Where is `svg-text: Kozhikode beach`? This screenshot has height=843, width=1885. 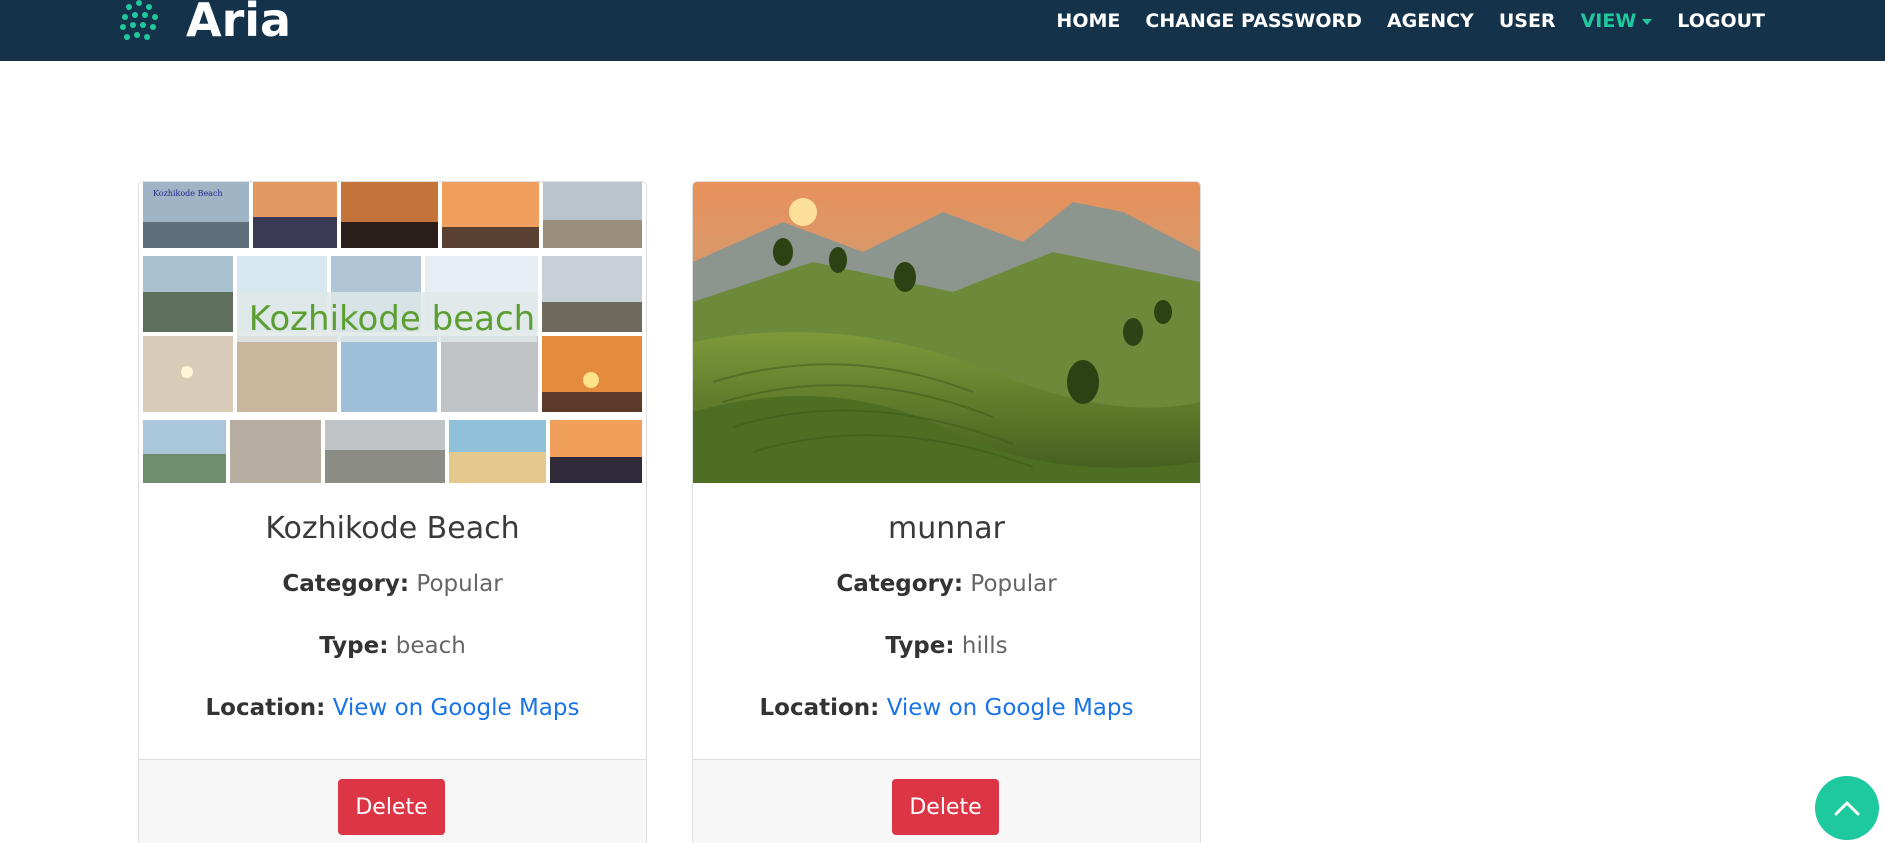 svg-text: Kozhikode beach is located at coordinates (392, 319).